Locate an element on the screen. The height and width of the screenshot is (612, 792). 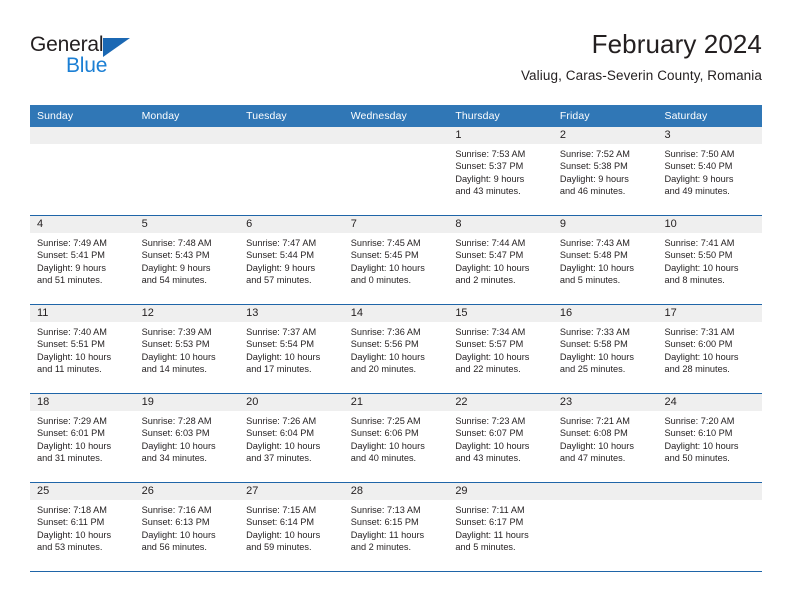
sunset-text: Sunset: 5:58 PM is located at coordinates (593, 344).